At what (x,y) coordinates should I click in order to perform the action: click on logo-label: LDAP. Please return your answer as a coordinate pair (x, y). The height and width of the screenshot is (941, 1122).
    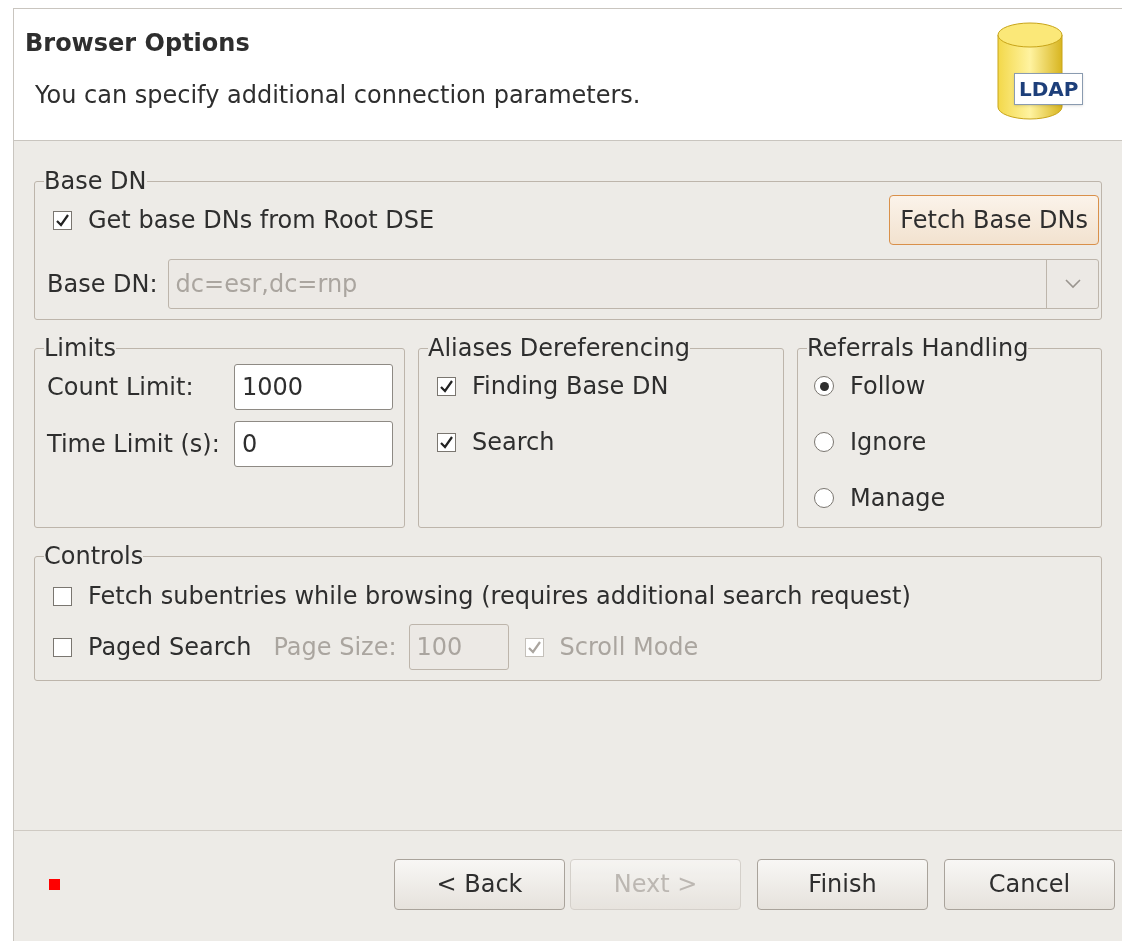
    Looking at the image, I should click on (1049, 89).